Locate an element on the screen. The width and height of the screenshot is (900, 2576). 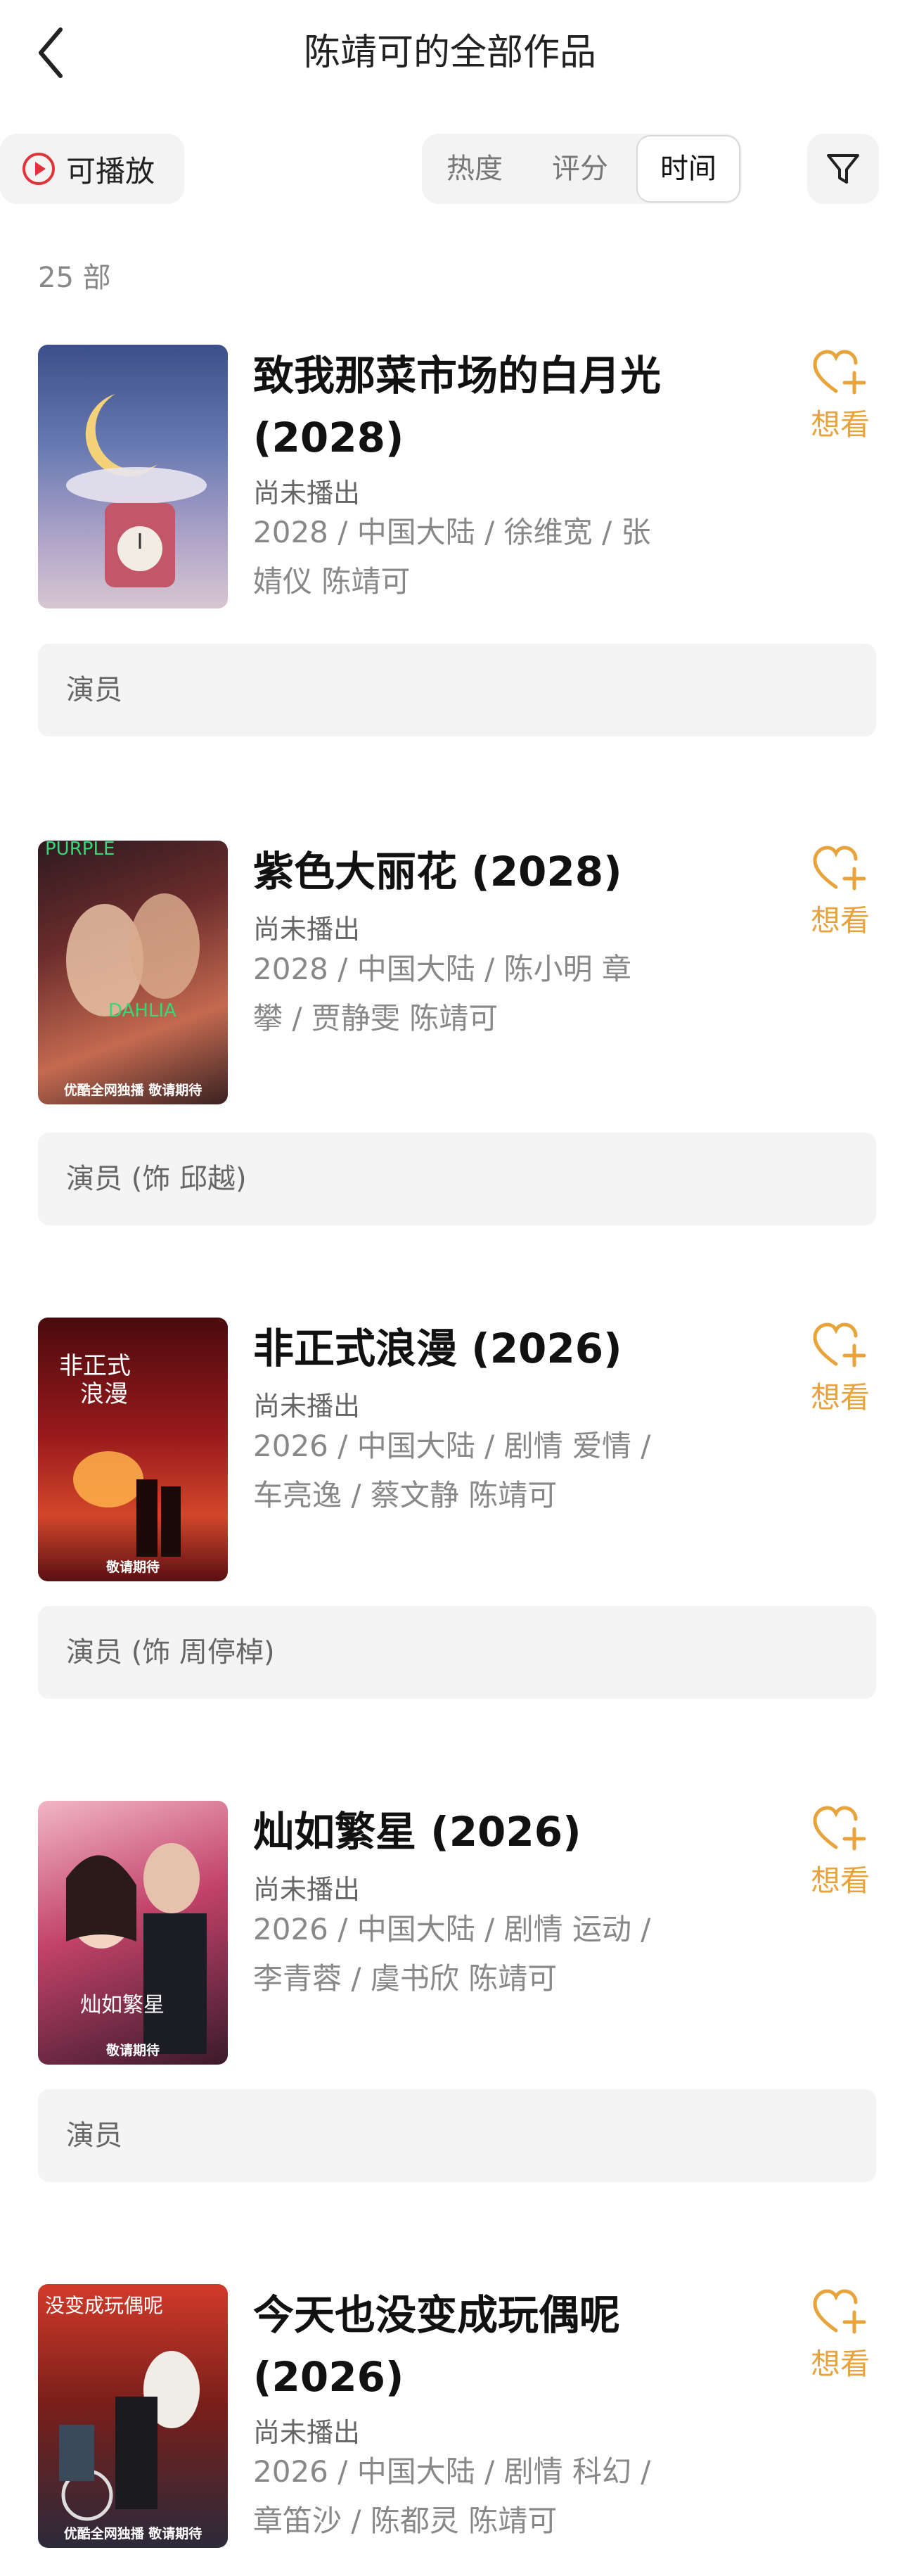
filter-icon is located at coordinates (843, 169).